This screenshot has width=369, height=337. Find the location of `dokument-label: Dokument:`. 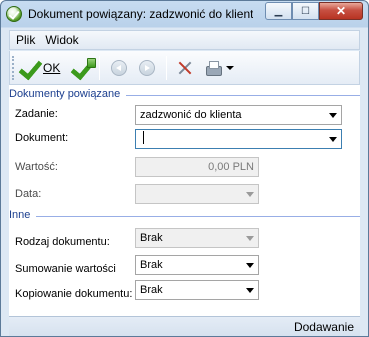

dokument-label: Dokument: is located at coordinates (42, 138).